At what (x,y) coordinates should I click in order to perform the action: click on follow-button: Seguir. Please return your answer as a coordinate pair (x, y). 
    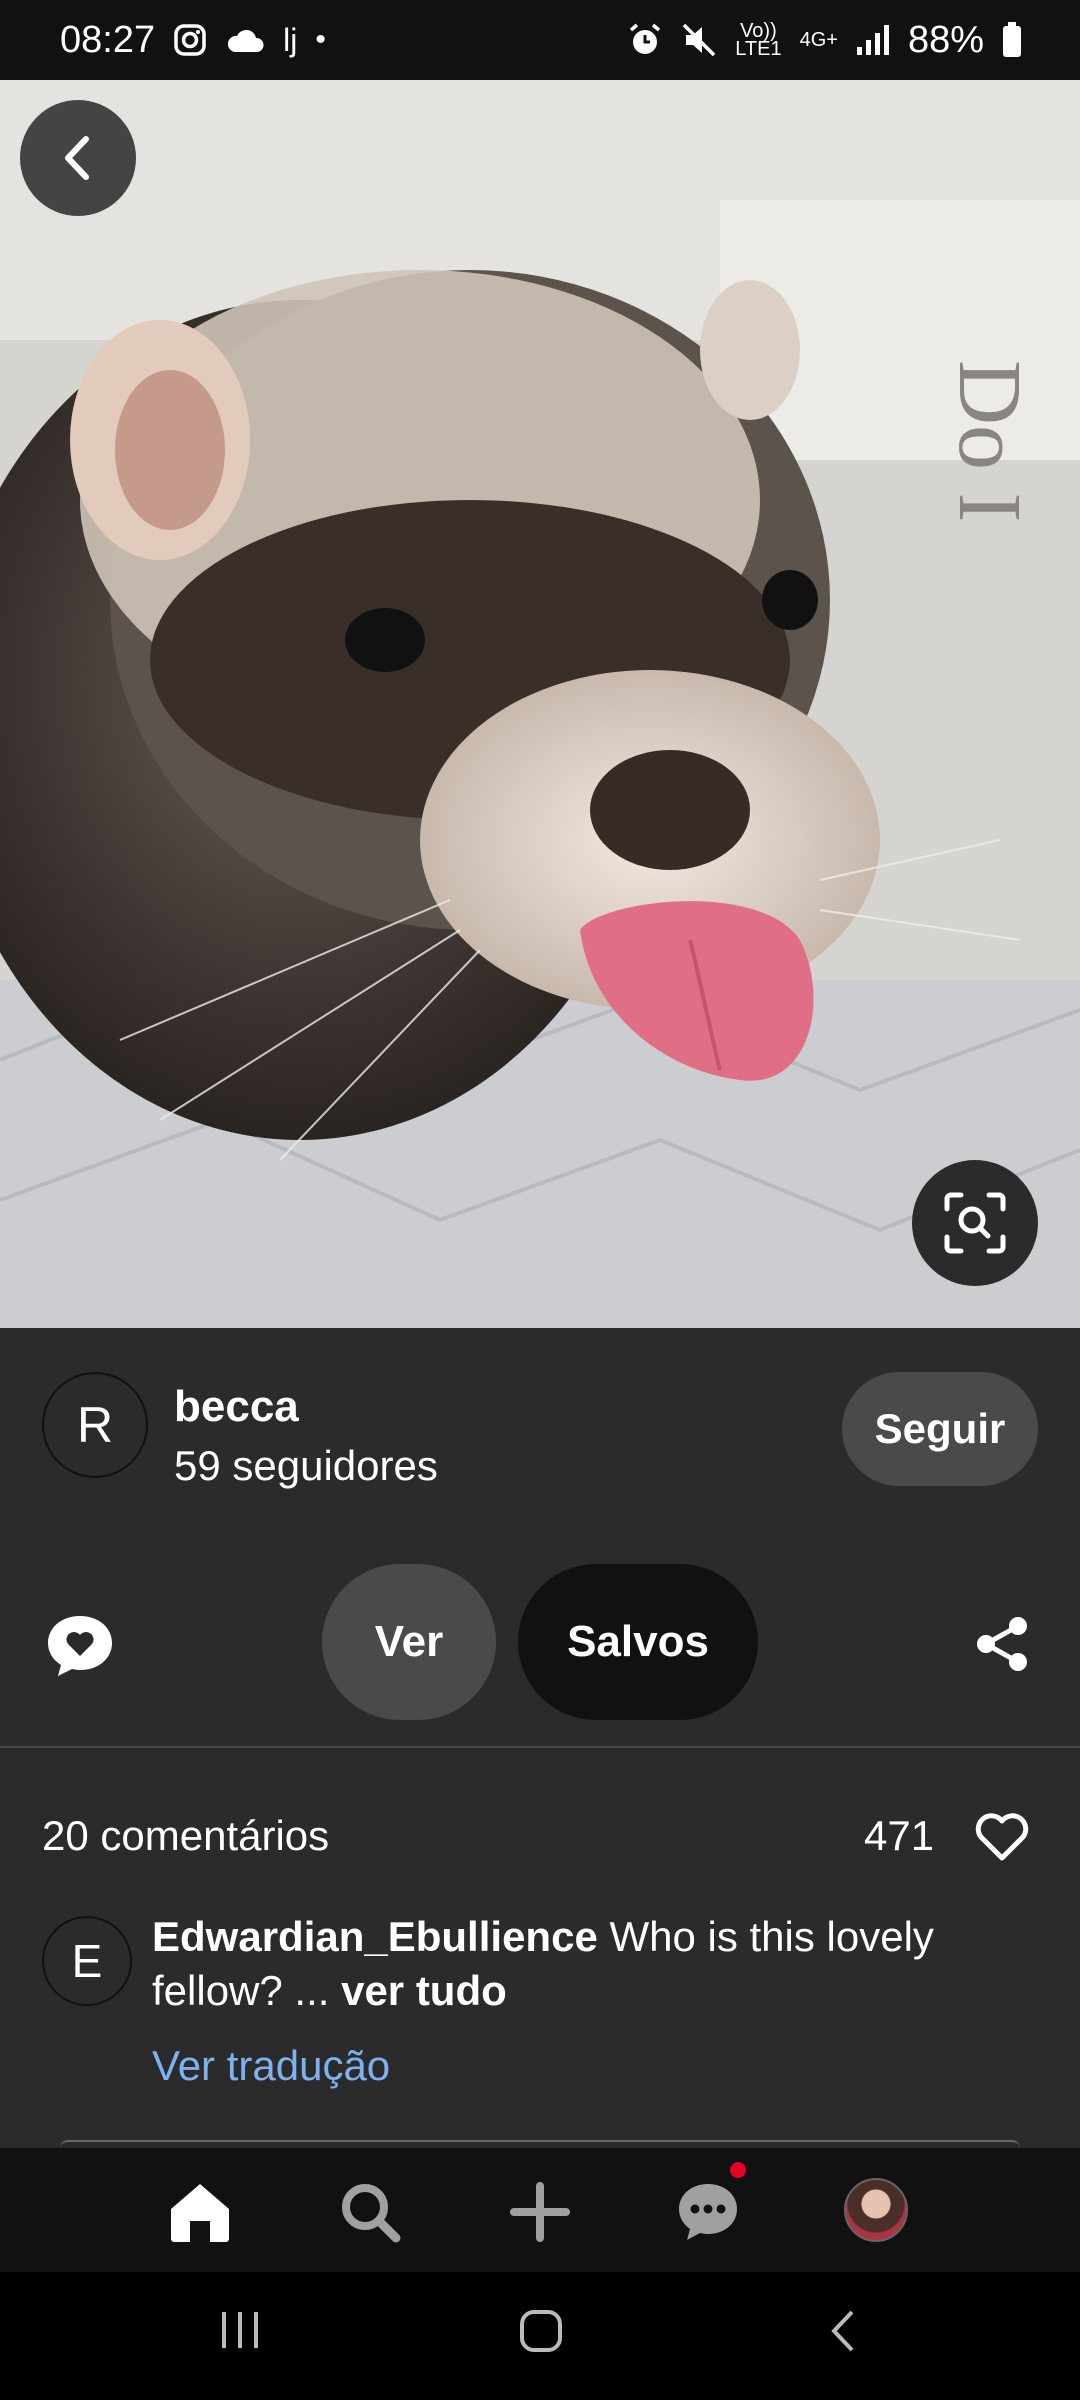
    Looking at the image, I should click on (940, 1429).